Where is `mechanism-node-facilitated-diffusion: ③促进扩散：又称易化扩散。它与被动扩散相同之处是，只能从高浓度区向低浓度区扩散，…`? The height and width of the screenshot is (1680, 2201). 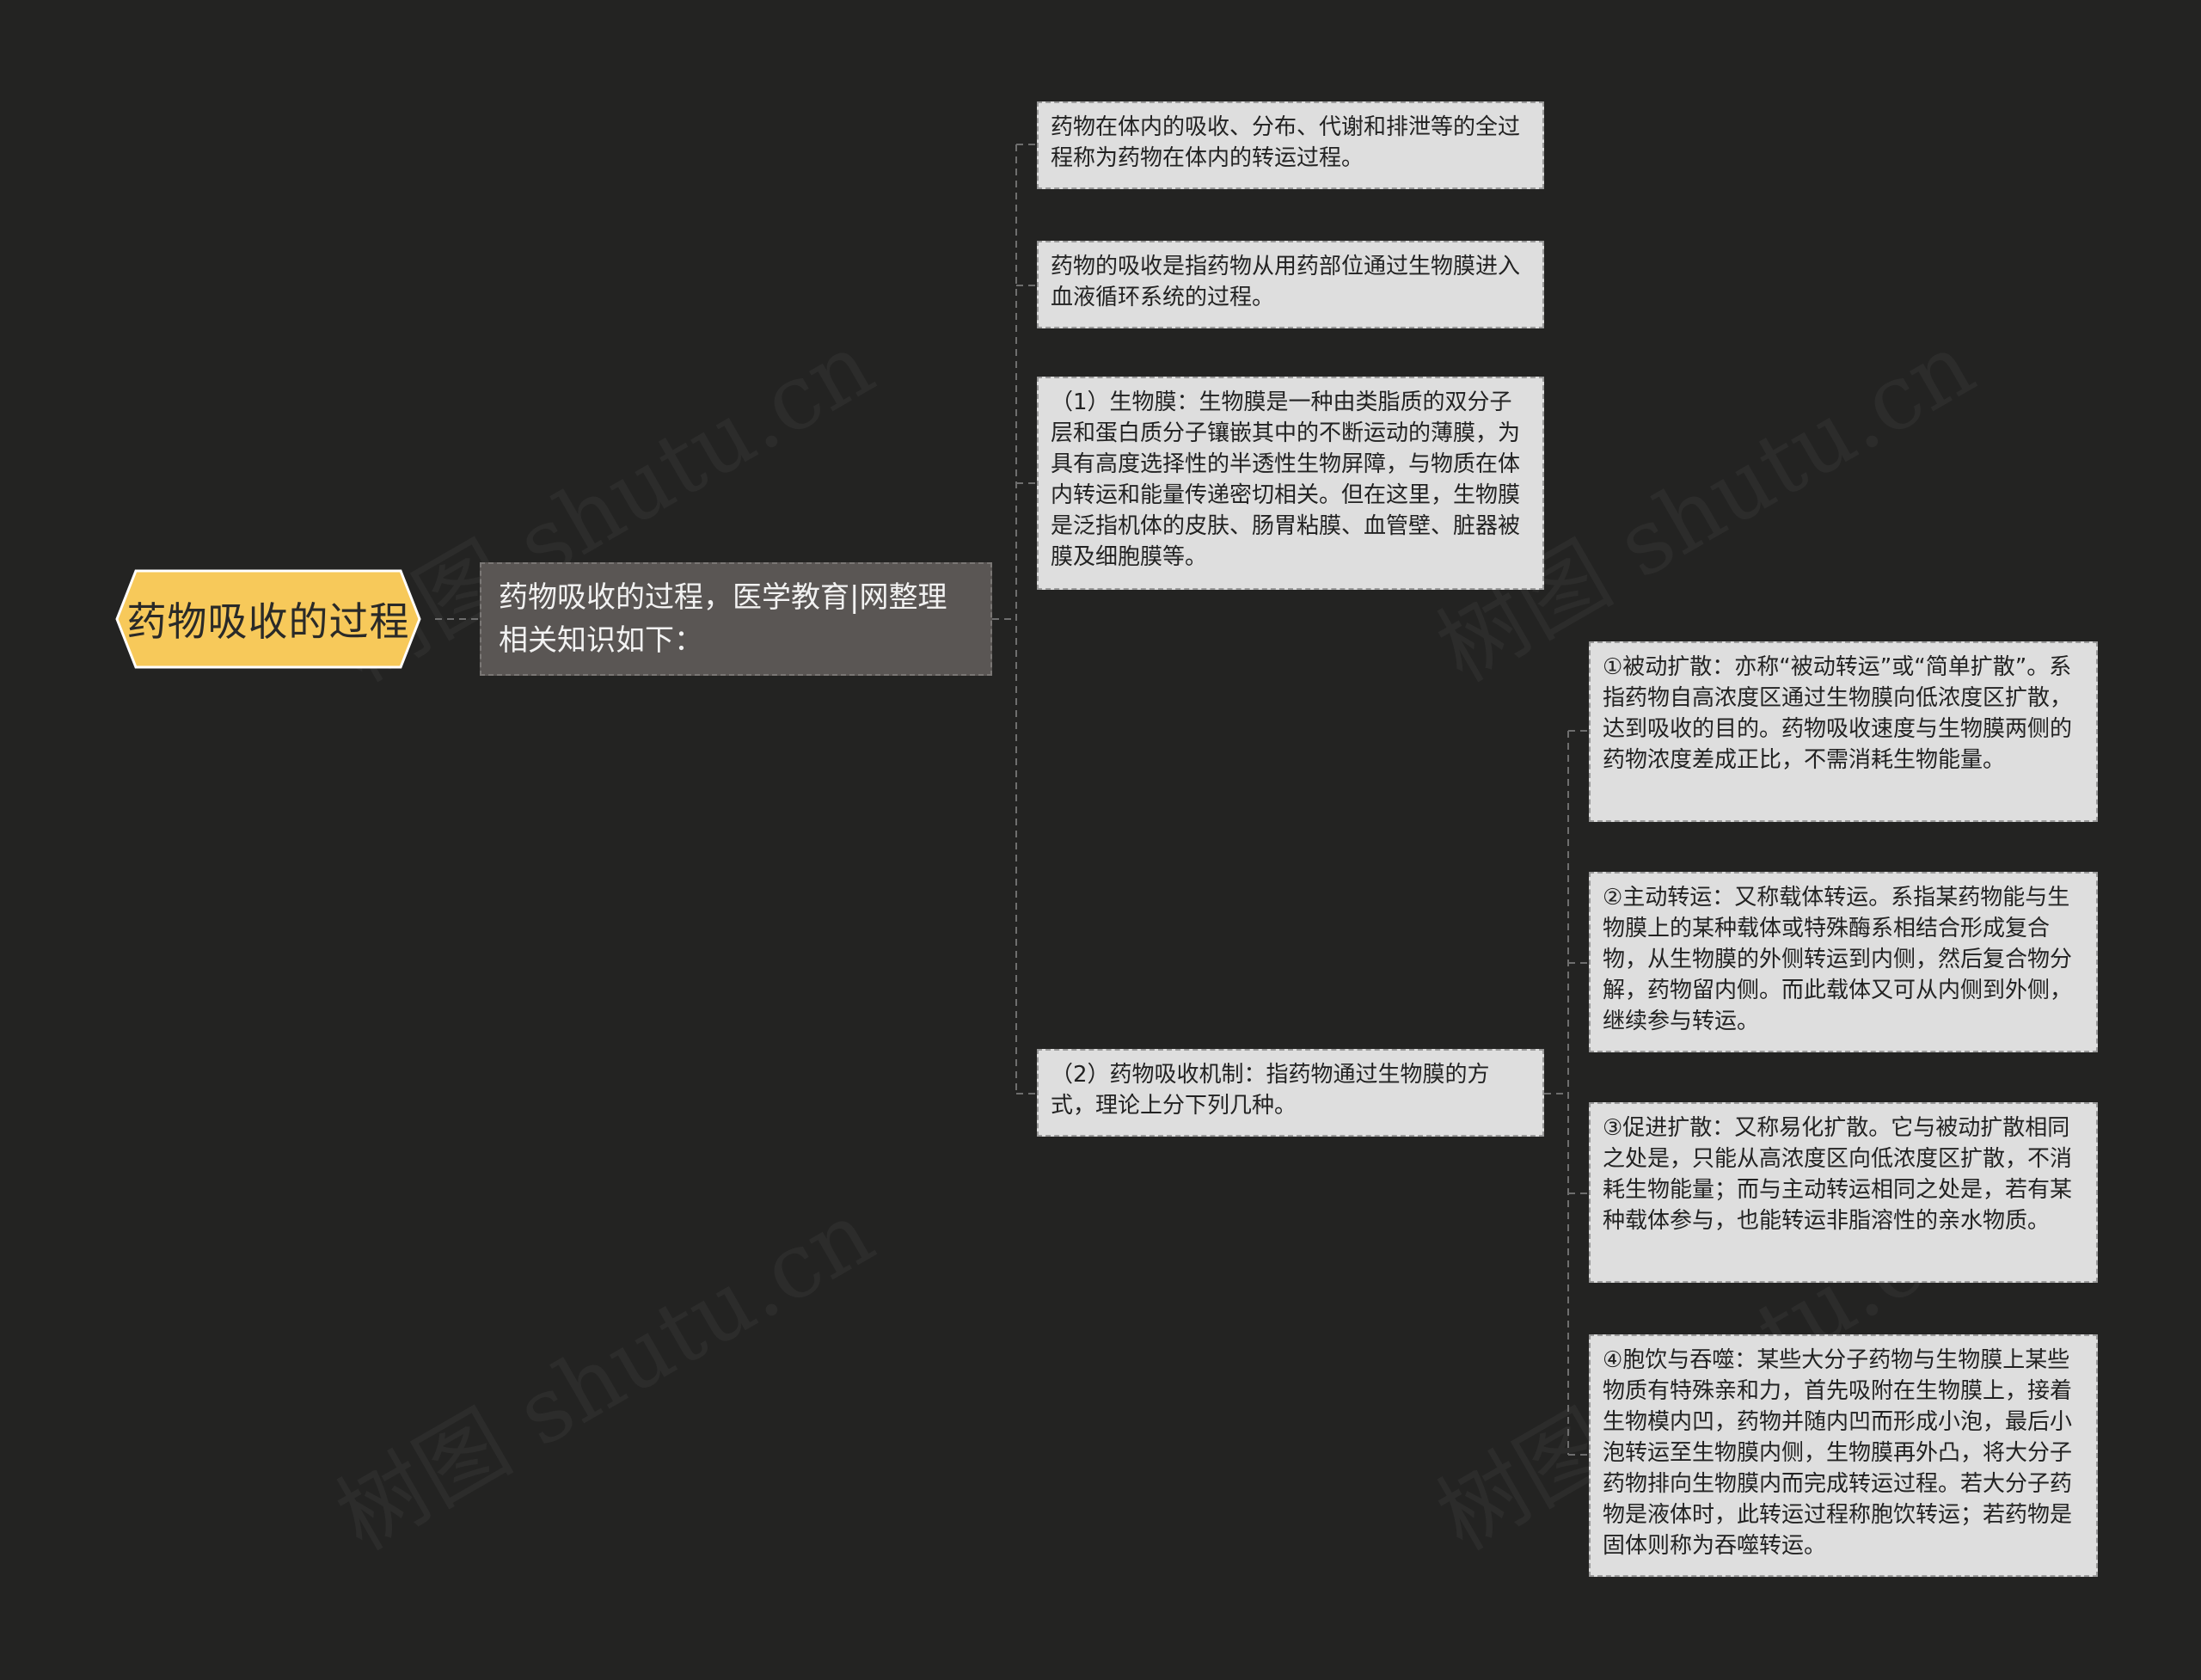 mechanism-node-facilitated-diffusion: ③促进扩散：又称易化扩散。它与被动扩散相同之处是，只能从高浓度区向低浓度区扩散，… is located at coordinates (1843, 1193).